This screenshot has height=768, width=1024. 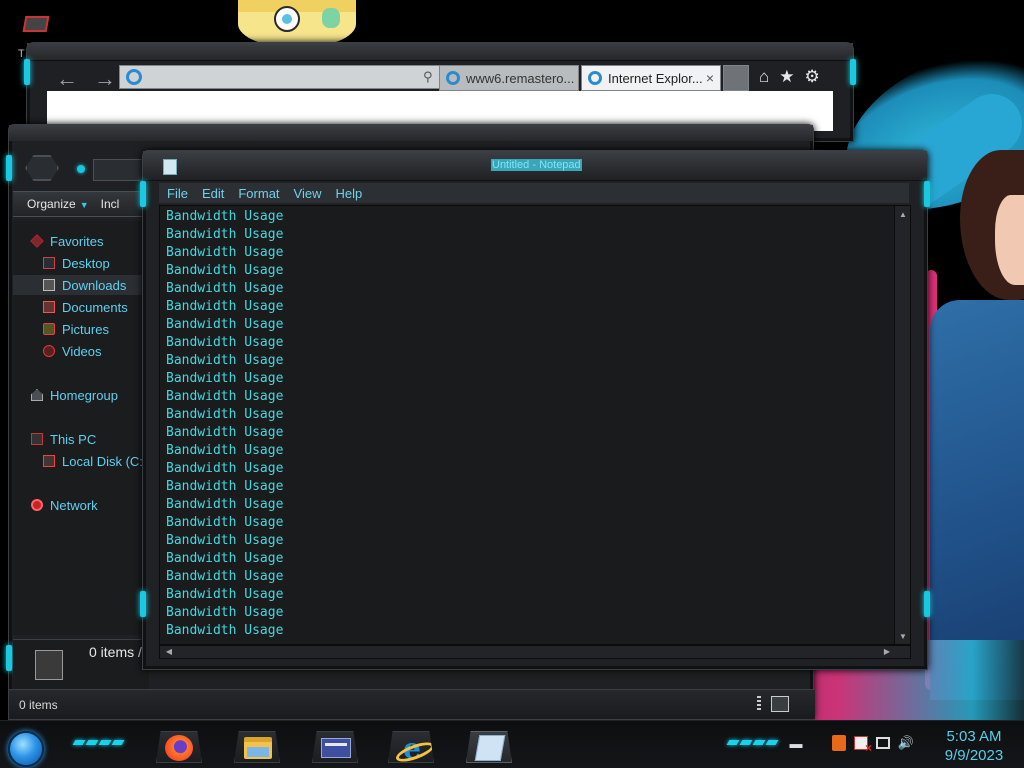 I want to click on address-bar: ⚲ ▾ ↻, so click(x=294, y=77).